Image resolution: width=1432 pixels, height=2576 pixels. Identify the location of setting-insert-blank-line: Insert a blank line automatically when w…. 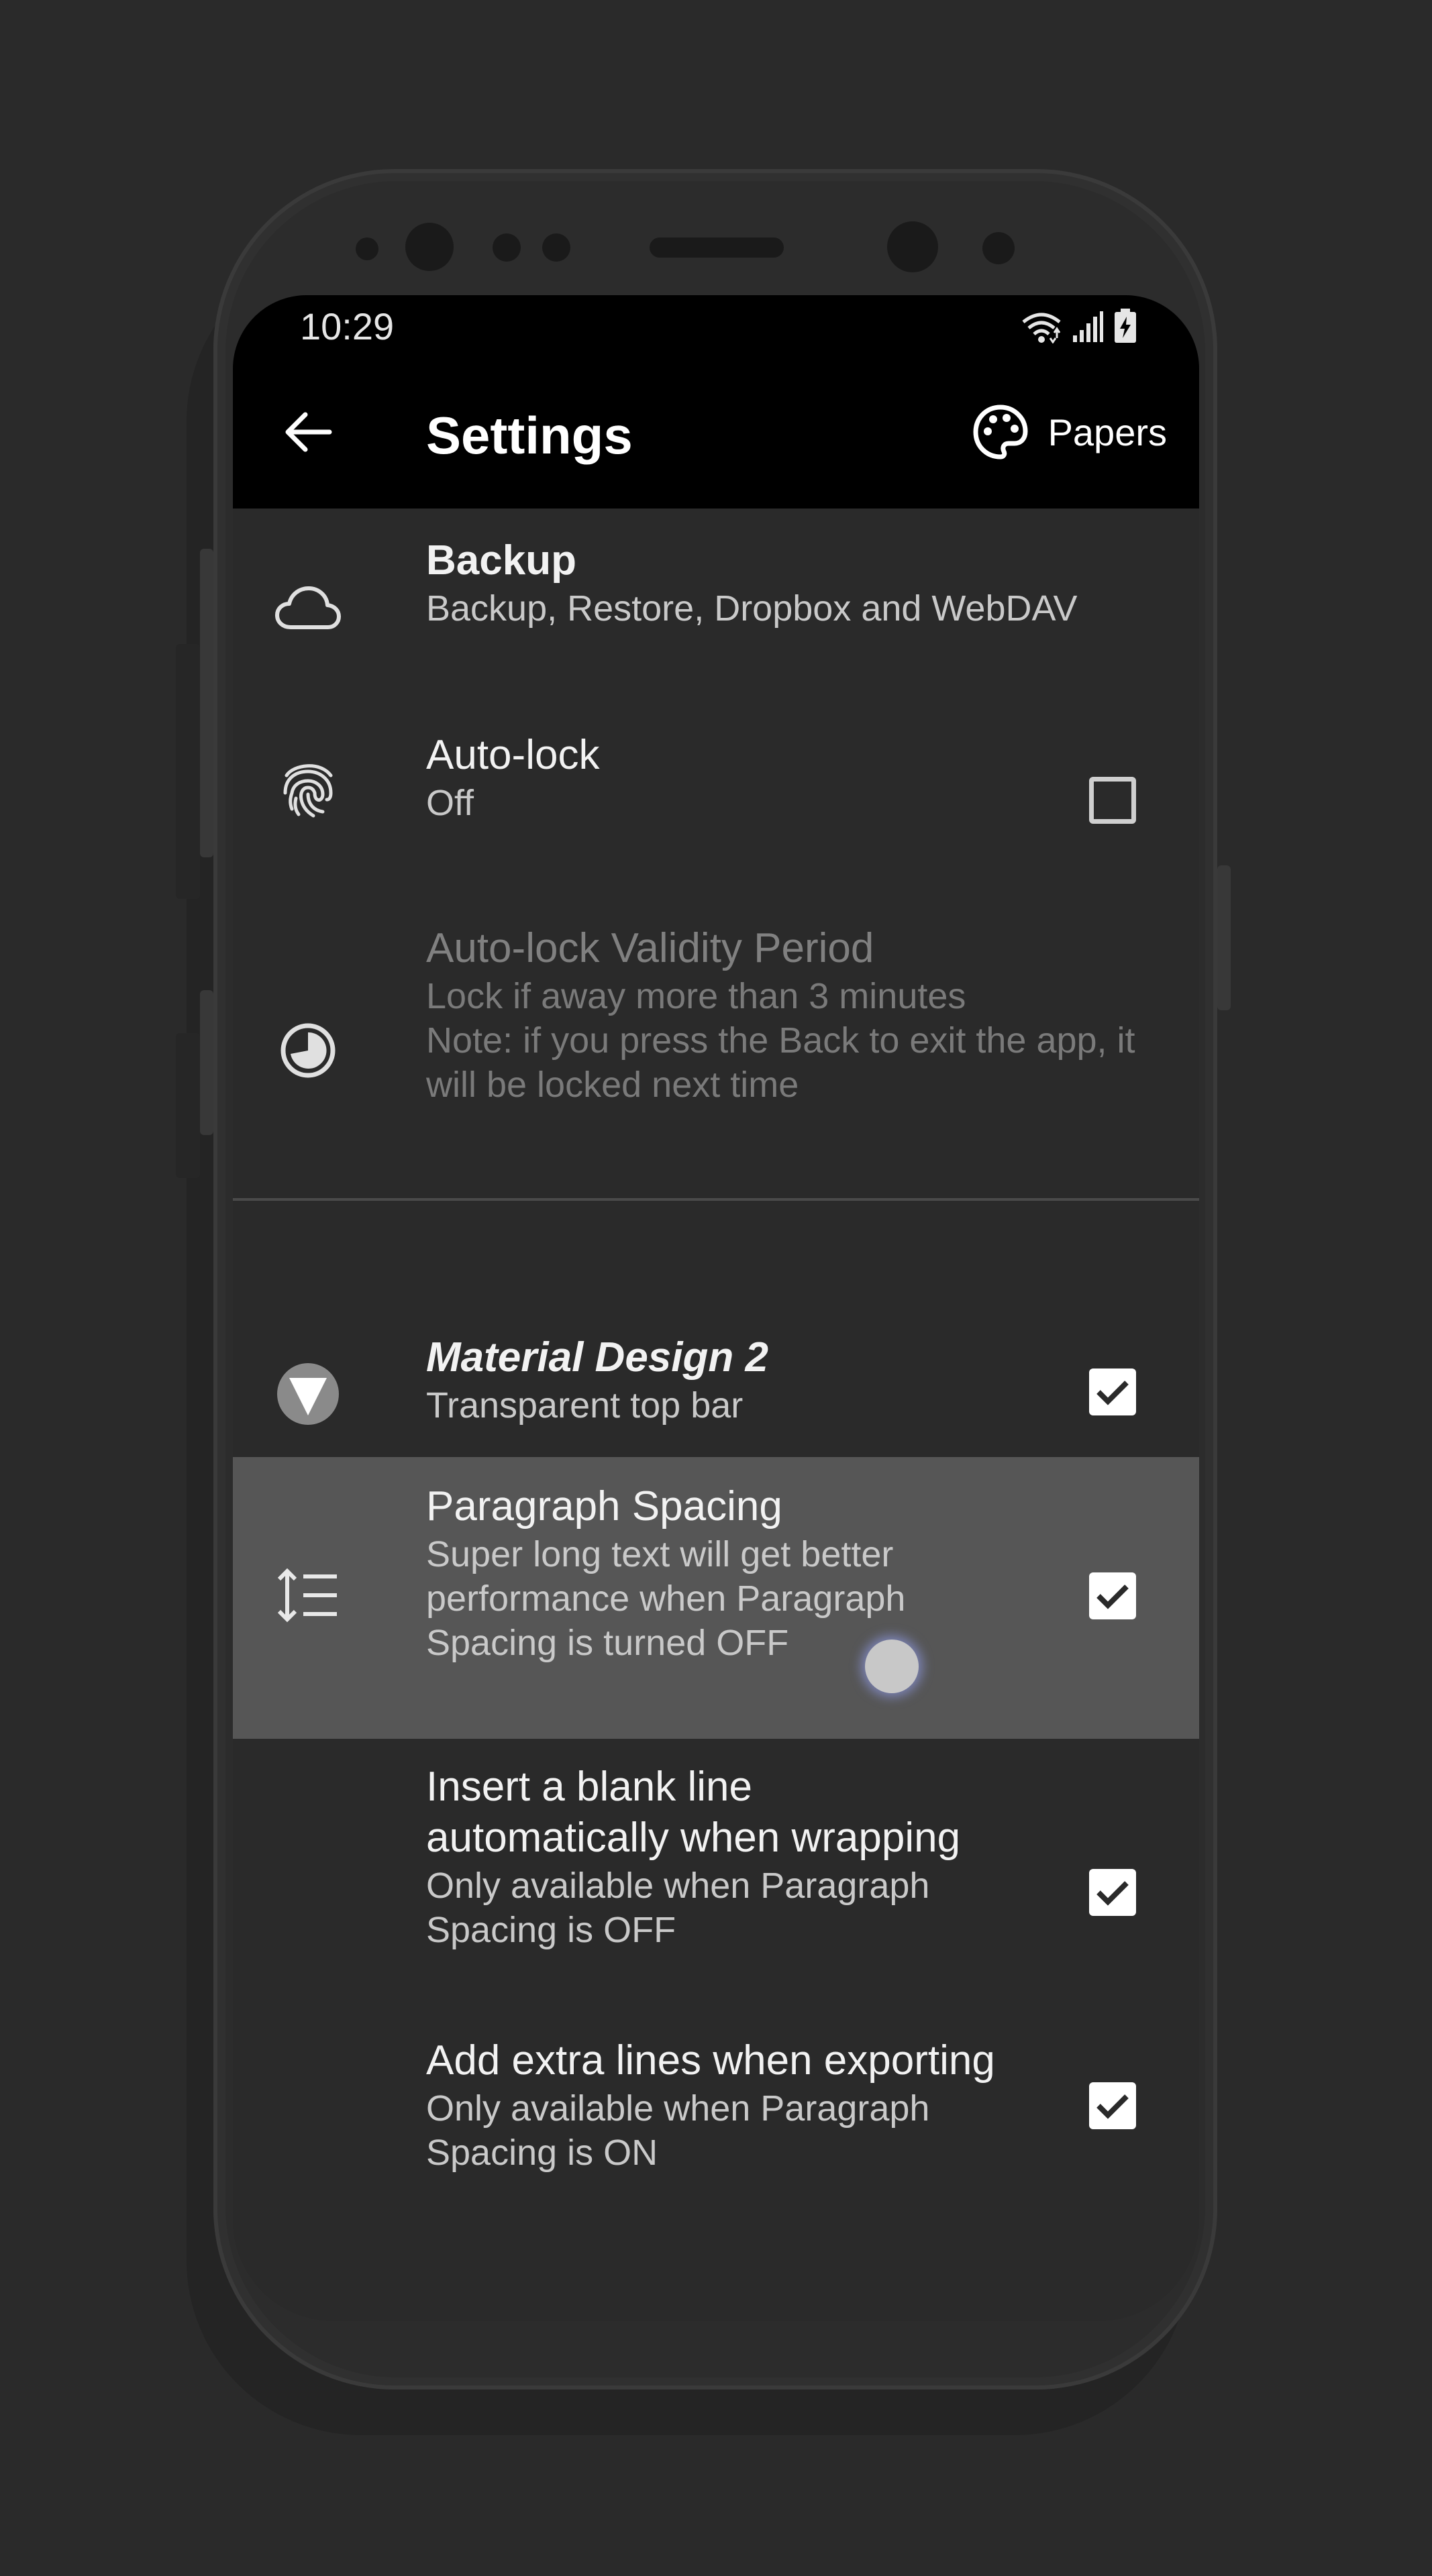
(716, 1882).